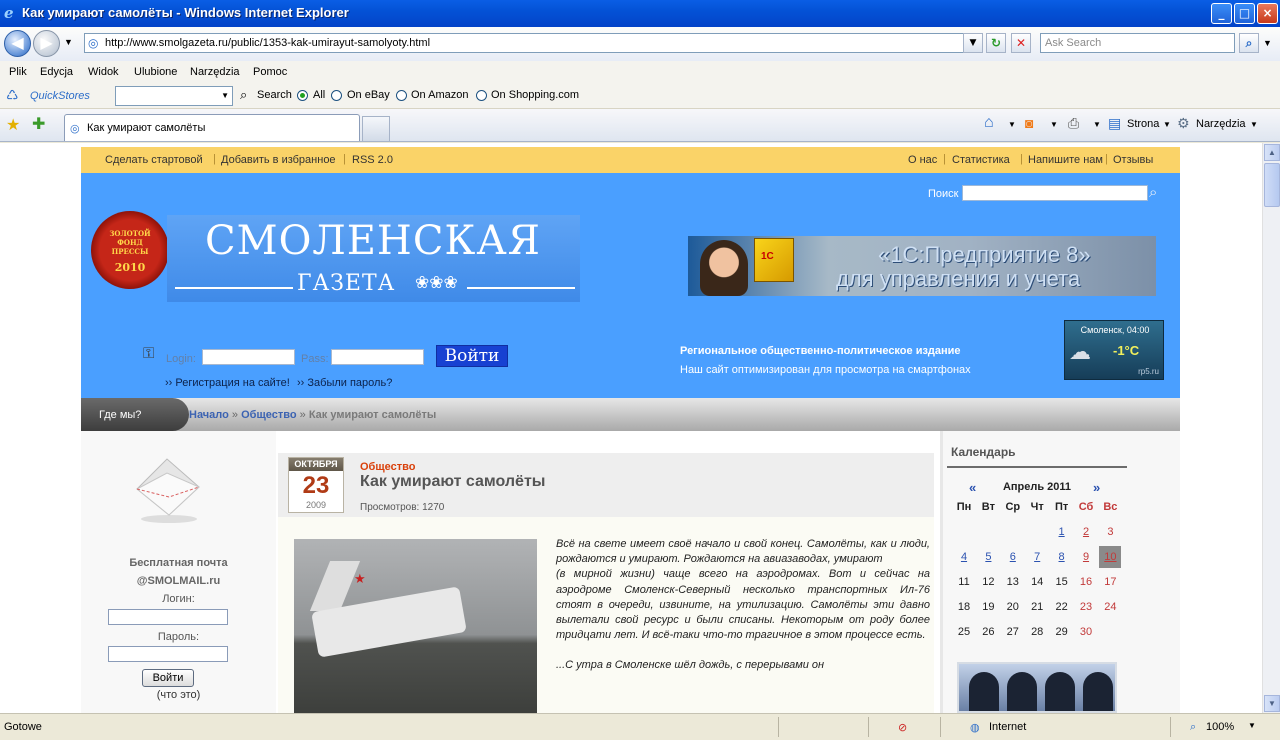  What do you see at coordinates (1254, 124) in the screenshot?
I see `tools-dropdown-icon: ▼` at bounding box center [1254, 124].